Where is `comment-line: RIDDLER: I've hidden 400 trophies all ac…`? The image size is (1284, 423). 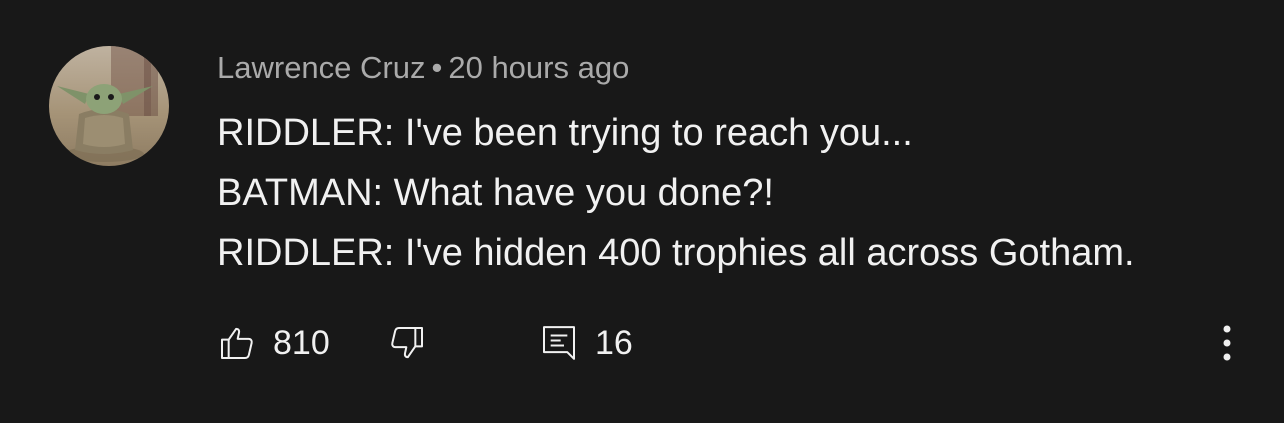 comment-line: RIDDLER: I've hidden 400 trophies all ac… is located at coordinates (676, 253).